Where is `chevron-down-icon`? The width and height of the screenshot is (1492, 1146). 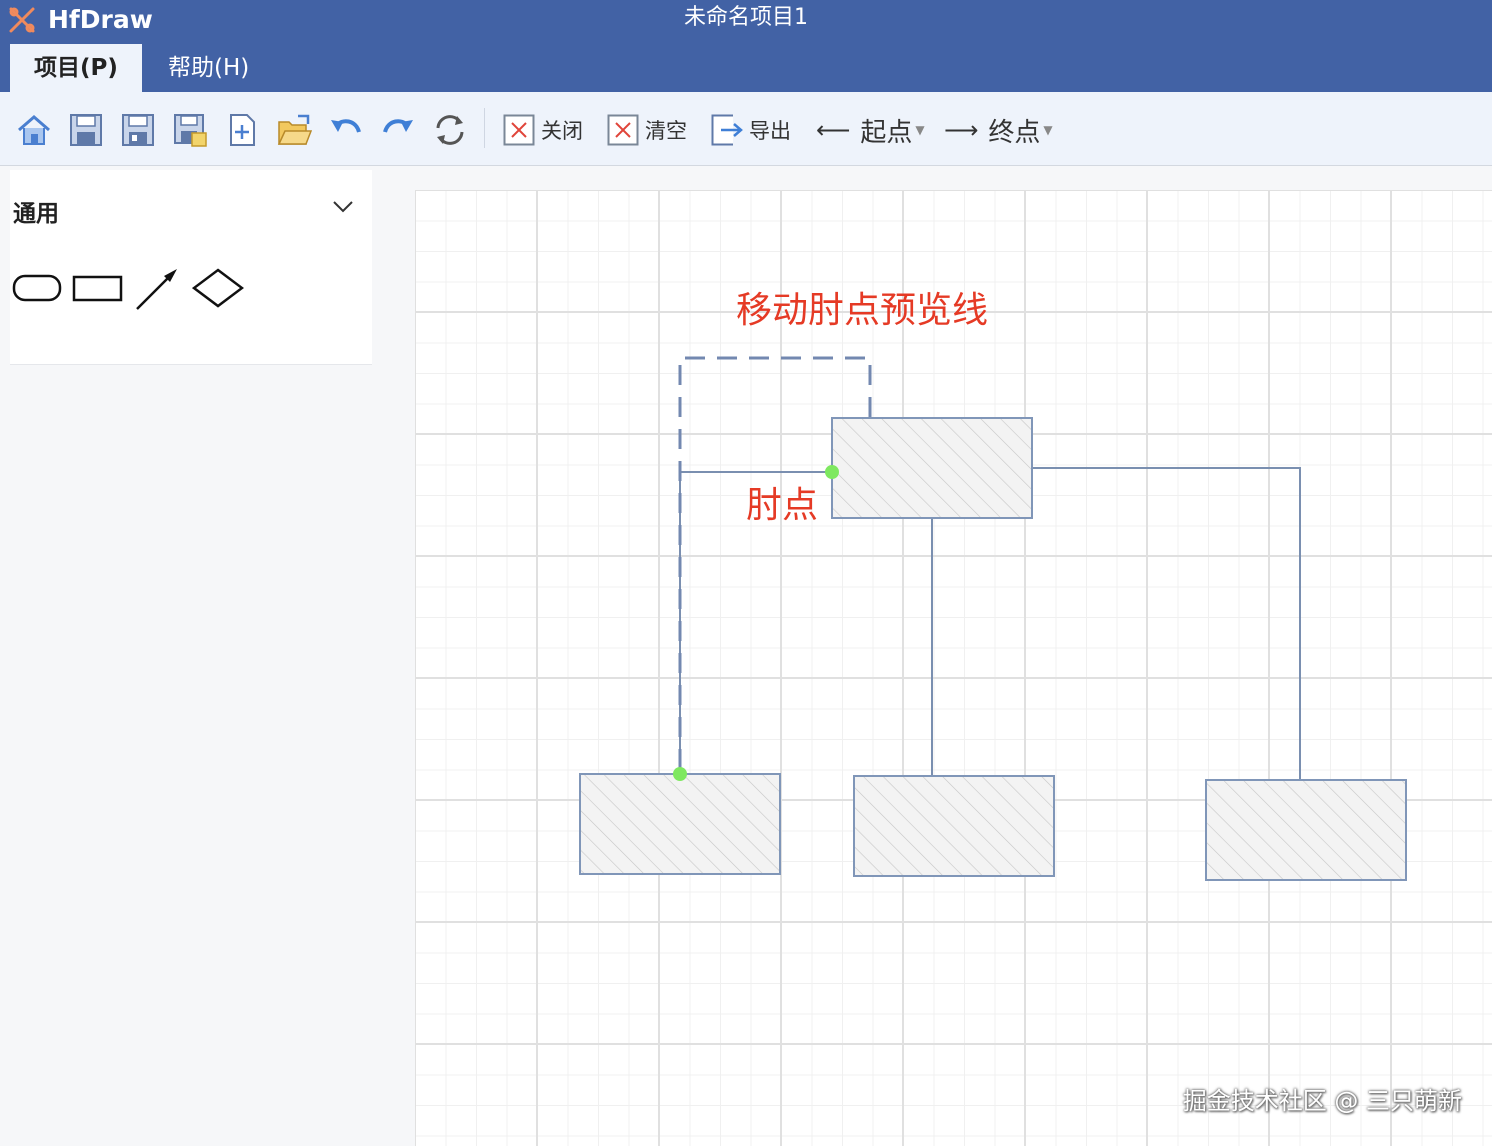
chevron-down-icon is located at coordinates (343, 207).